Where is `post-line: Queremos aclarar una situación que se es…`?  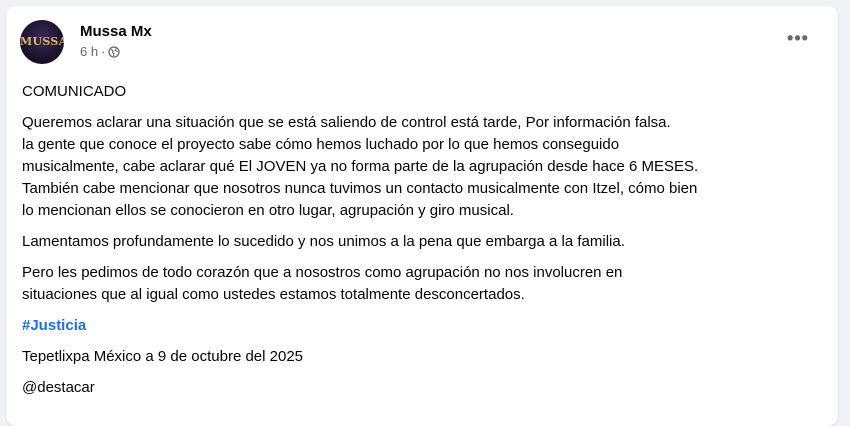 post-line: Queremos aclarar una situación que se es… is located at coordinates (346, 122).